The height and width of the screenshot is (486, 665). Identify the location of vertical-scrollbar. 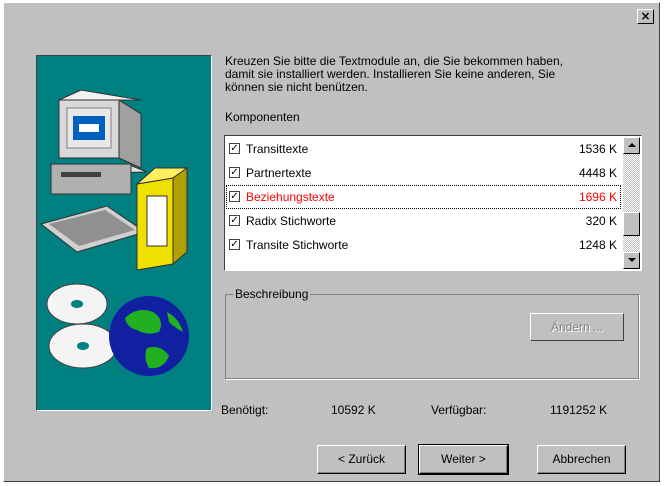
(631, 203).